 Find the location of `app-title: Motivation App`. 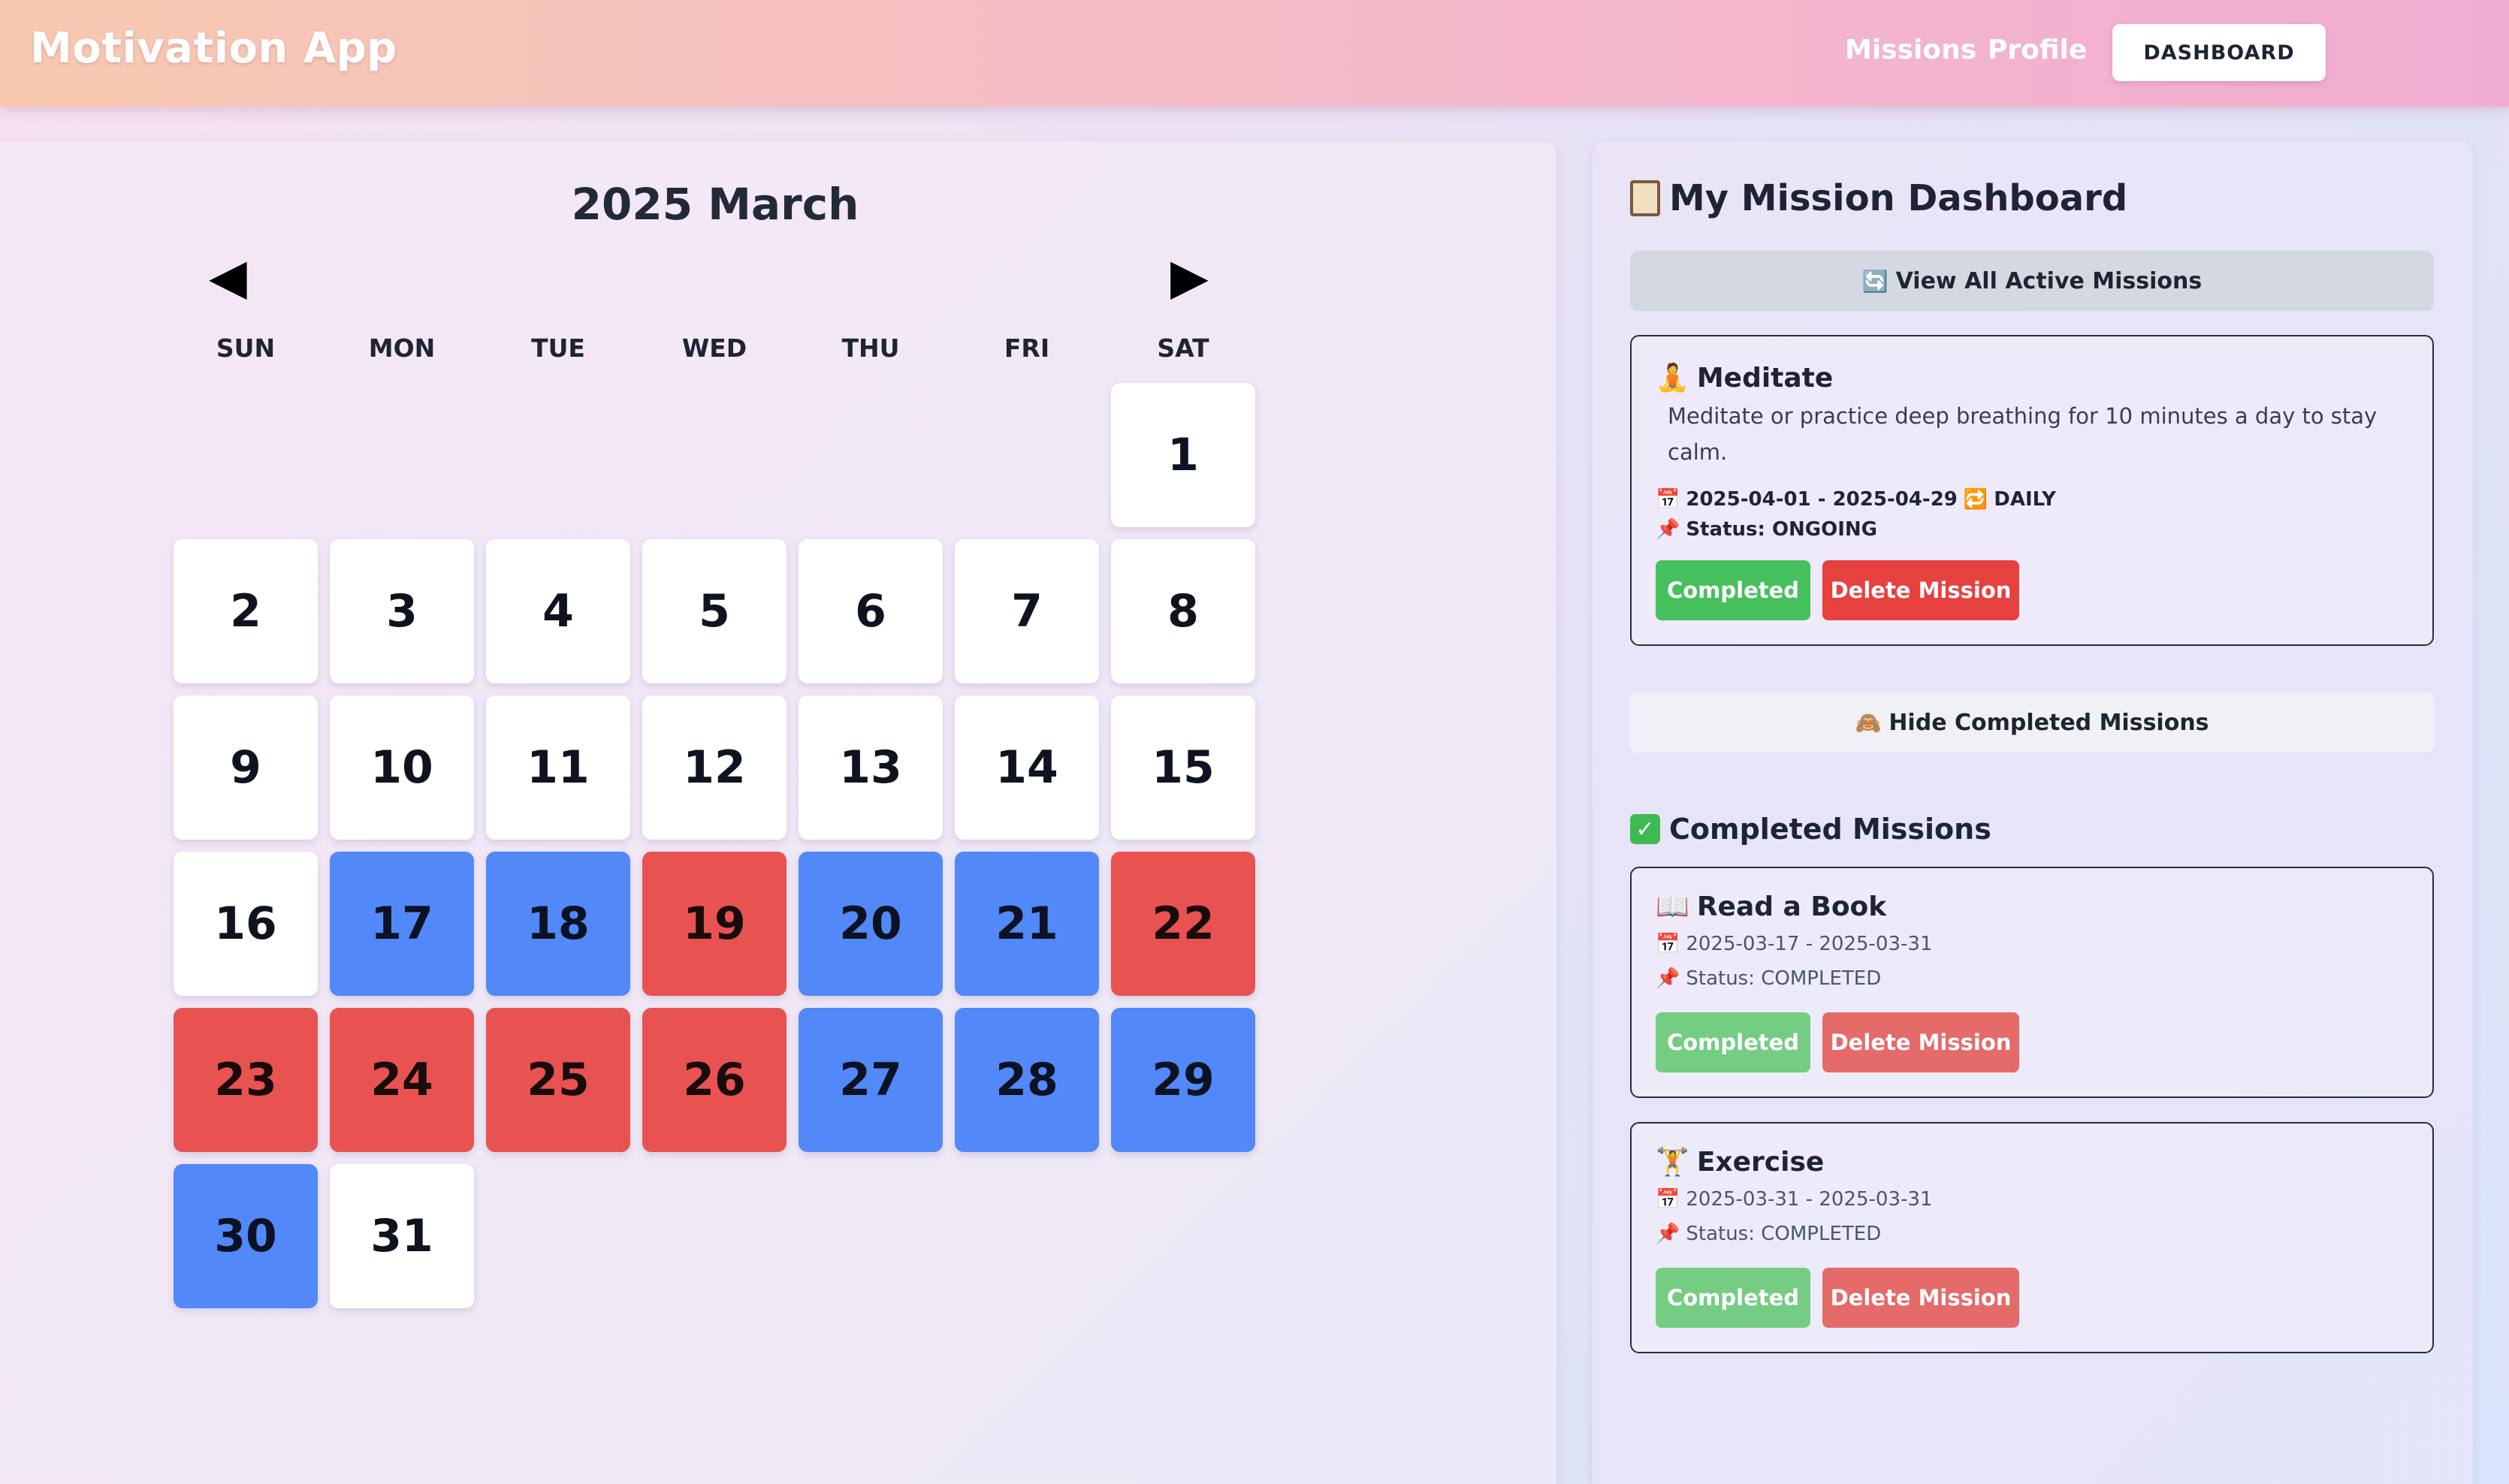

app-title: Motivation App is located at coordinates (213, 48).